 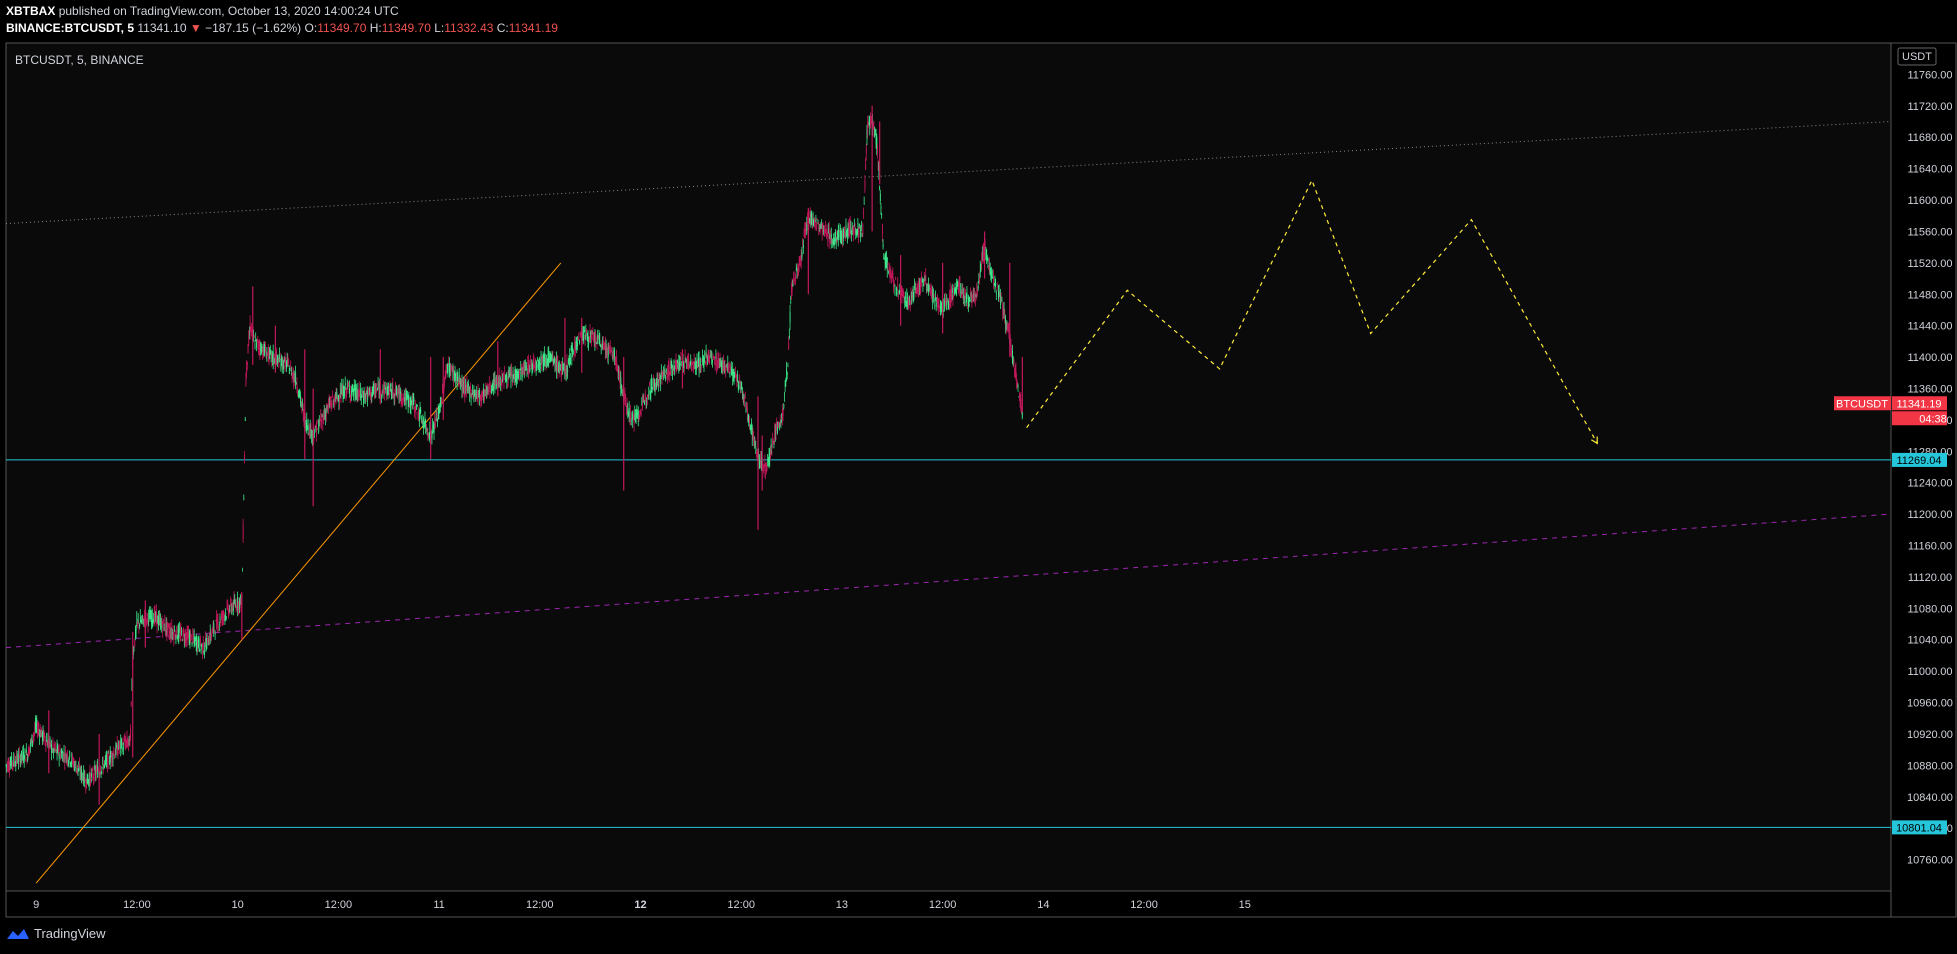 I want to click on y-tick-label: 11600.00, so click(x=1929, y=201).